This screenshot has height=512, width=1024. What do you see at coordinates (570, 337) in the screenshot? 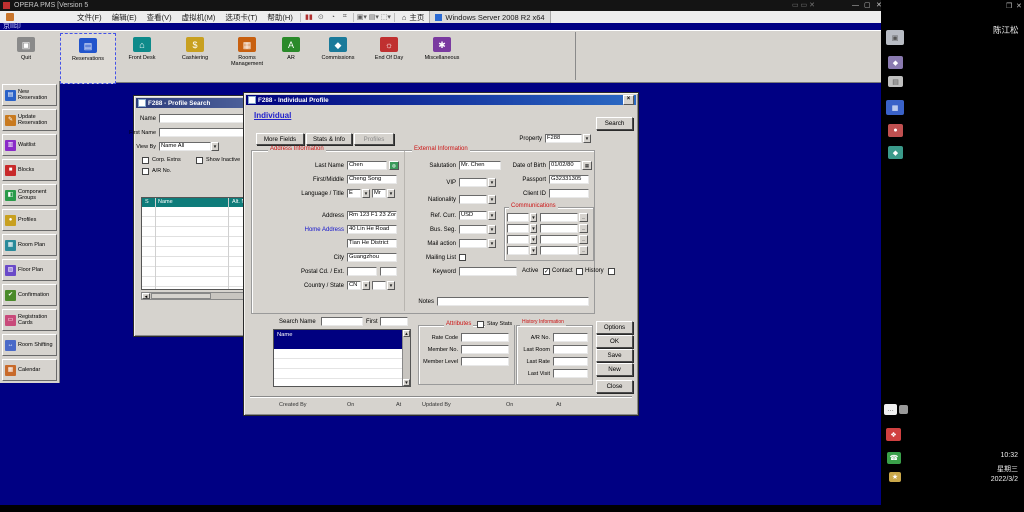
I see `ar-no-field` at bounding box center [570, 337].